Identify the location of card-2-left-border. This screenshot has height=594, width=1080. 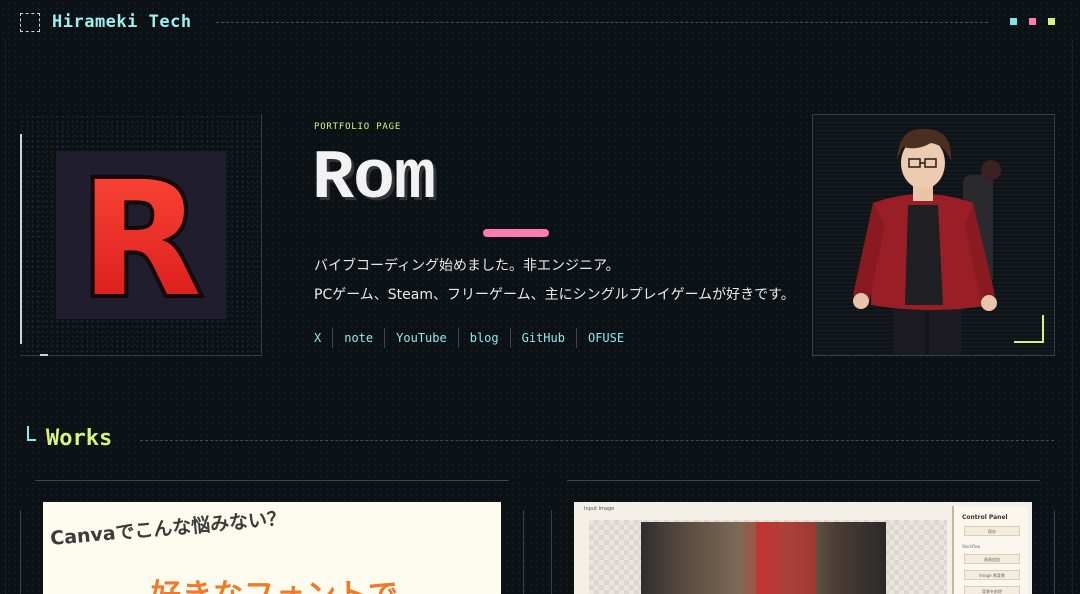
(551, 552).